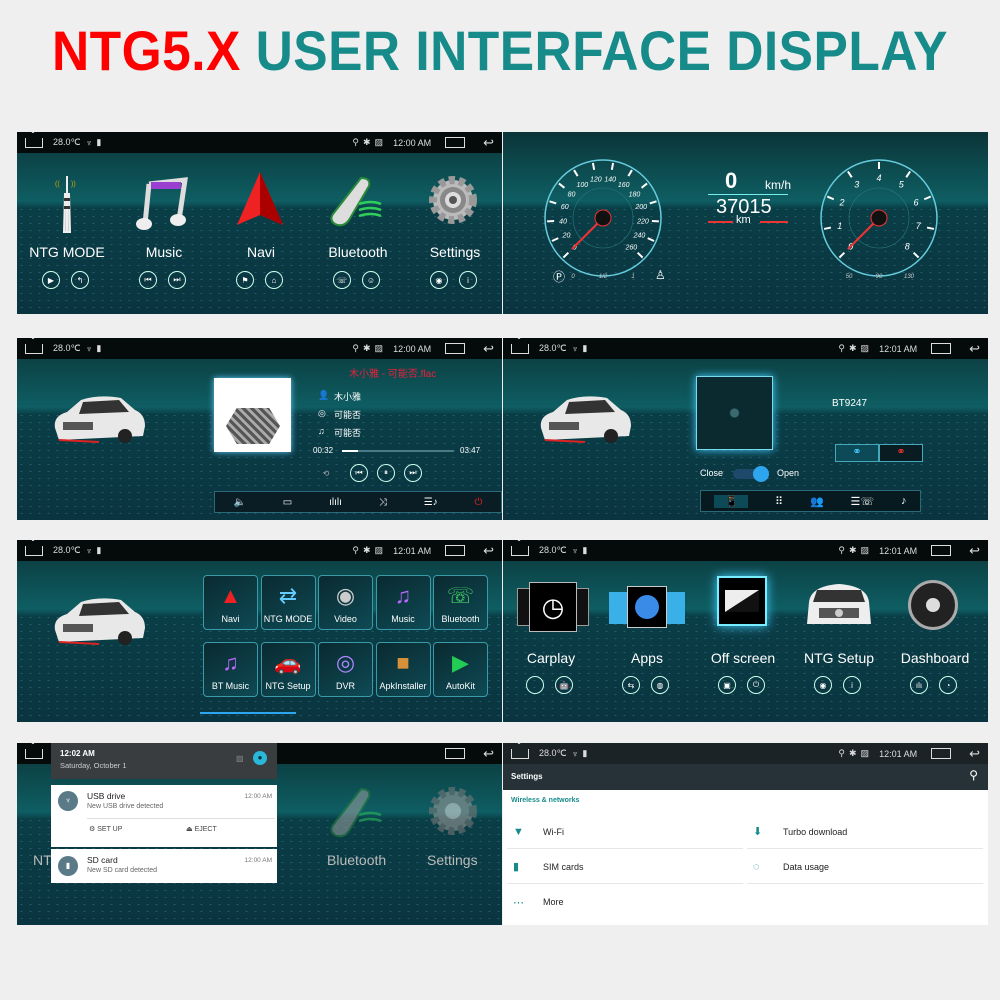 The width and height of the screenshot is (1000, 1000). What do you see at coordinates (919, 685) in the screenshot?
I see `shortcut-button: ılı` at bounding box center [919, 685].